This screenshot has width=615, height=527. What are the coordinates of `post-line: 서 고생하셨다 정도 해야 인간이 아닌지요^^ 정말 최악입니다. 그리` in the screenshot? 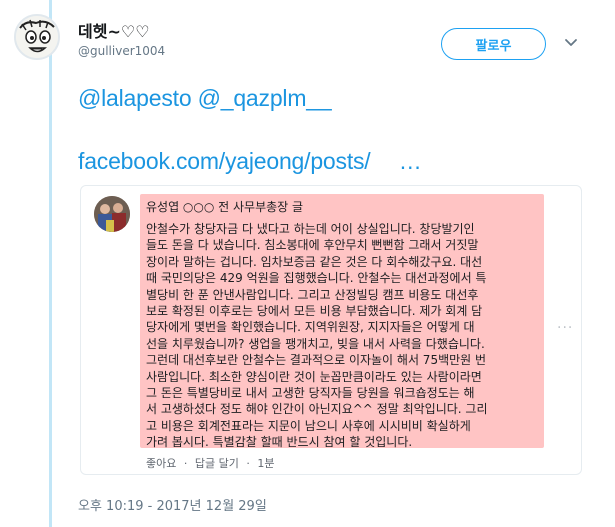 It's located at (317, 409).